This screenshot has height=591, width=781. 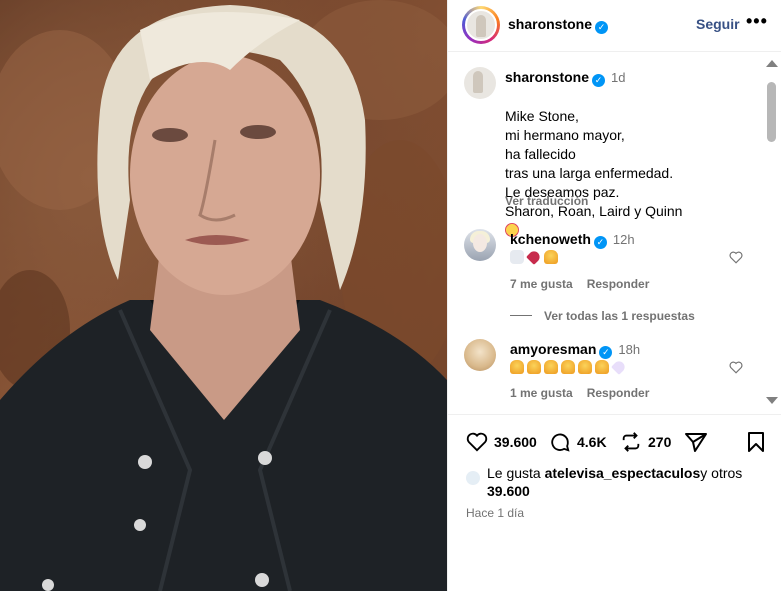 What do you see at coordinates (592, 442) in the screenshot?
I see `comments-count: 4.6K` at bounding box center [592, 442].